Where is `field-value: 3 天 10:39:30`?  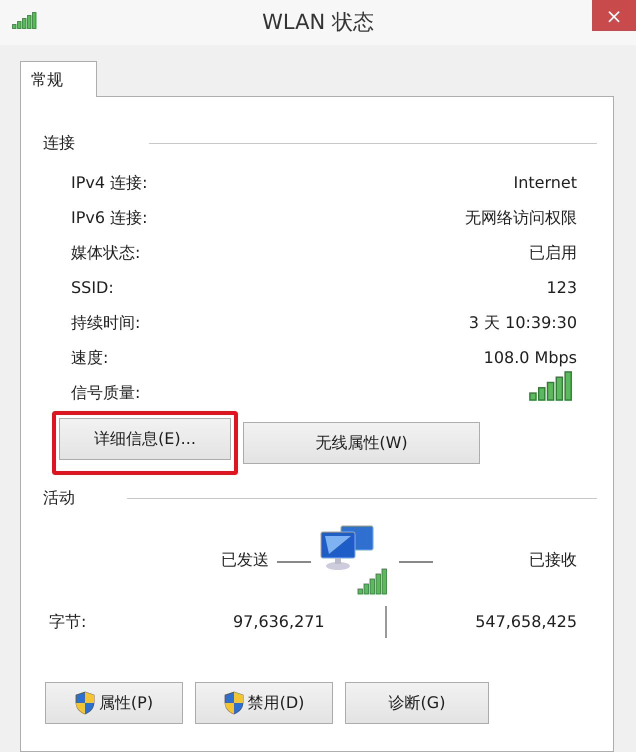 field-value: 3 天 10:39:30 is located at coordinates (522, 323).